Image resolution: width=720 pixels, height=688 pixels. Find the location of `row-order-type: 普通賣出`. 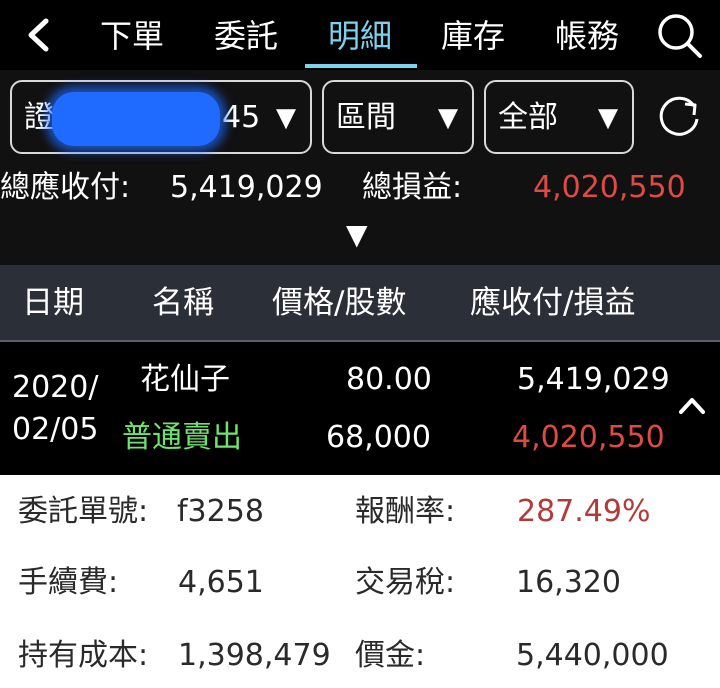

row-order-type: 普通賣出 is located at coordinates (182, 437).